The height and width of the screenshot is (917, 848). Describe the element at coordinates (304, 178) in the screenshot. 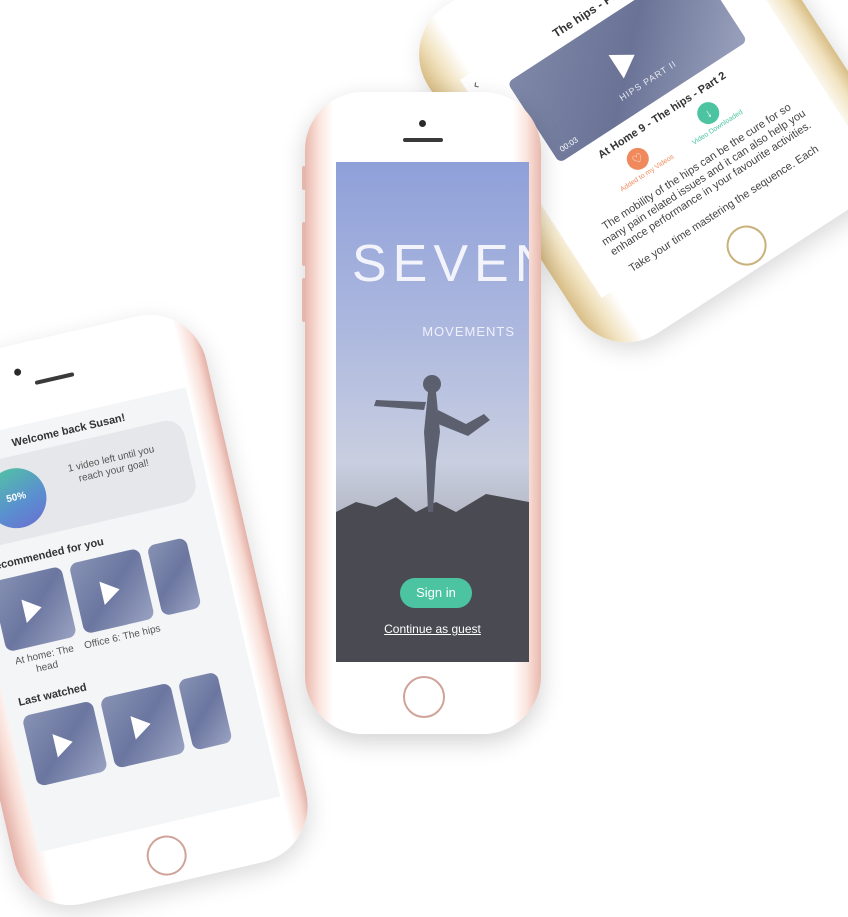

I see `mute-switch` at that location.